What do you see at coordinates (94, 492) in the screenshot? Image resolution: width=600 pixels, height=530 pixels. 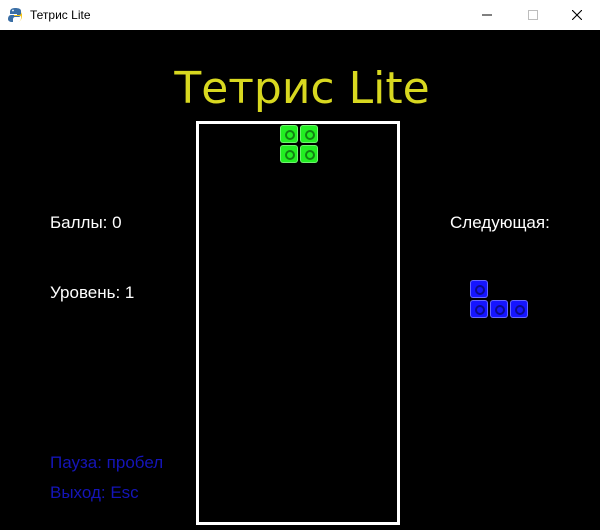 I see `exit-hint: Выход: Esc` at bounding box center [94, 492].